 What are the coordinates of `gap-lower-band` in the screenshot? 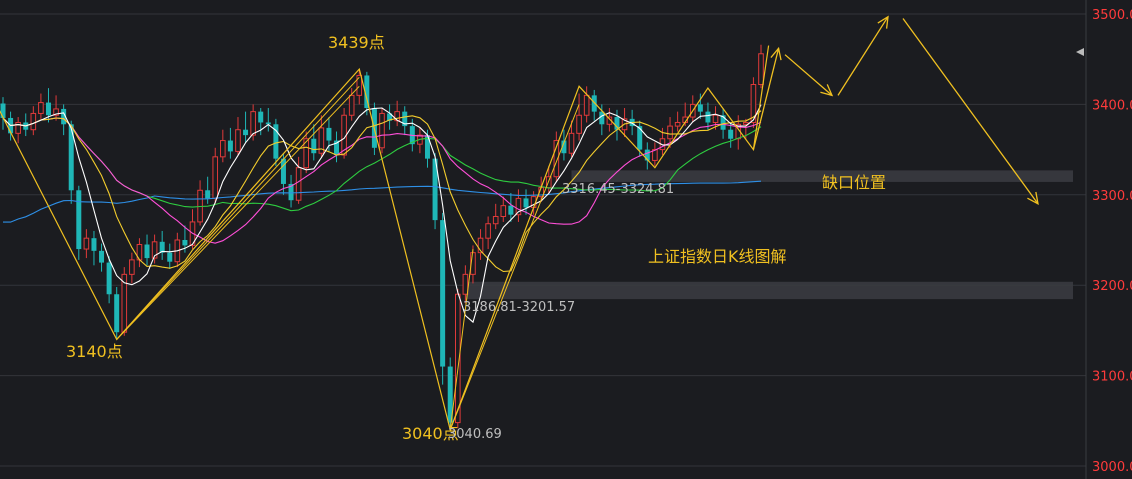 It's located at (769, 290).